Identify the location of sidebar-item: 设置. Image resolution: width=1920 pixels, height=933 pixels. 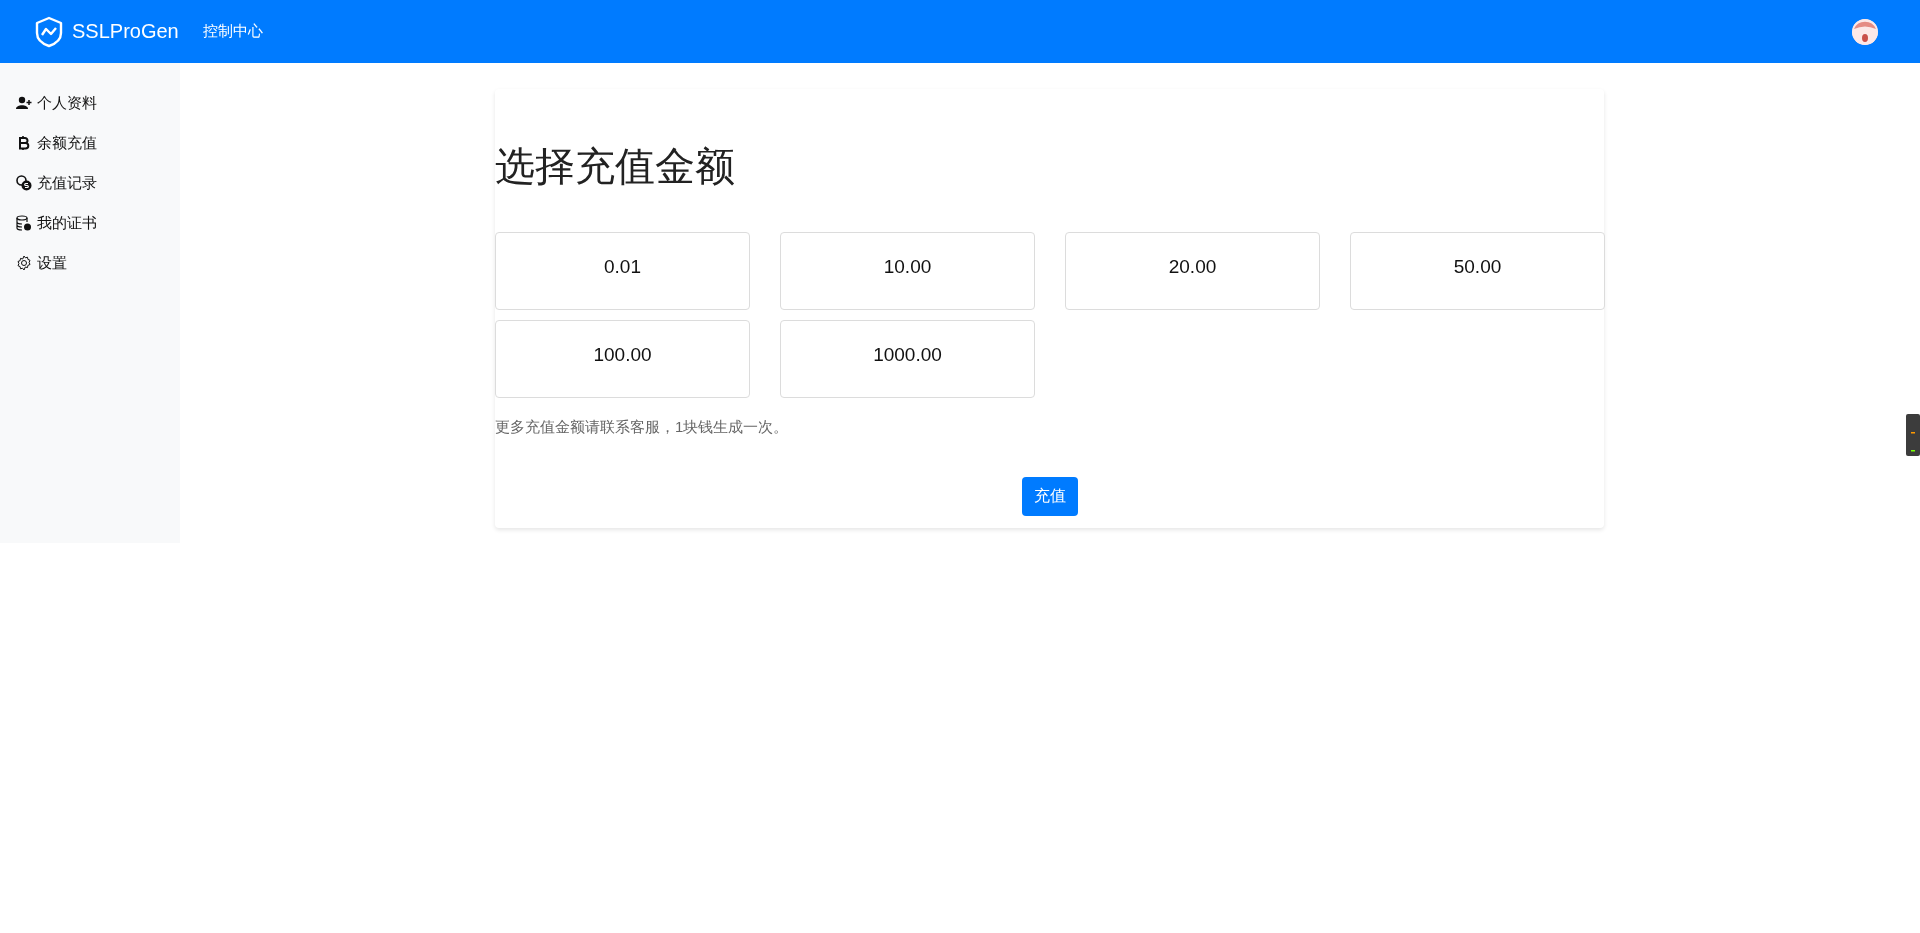
(90, 263).